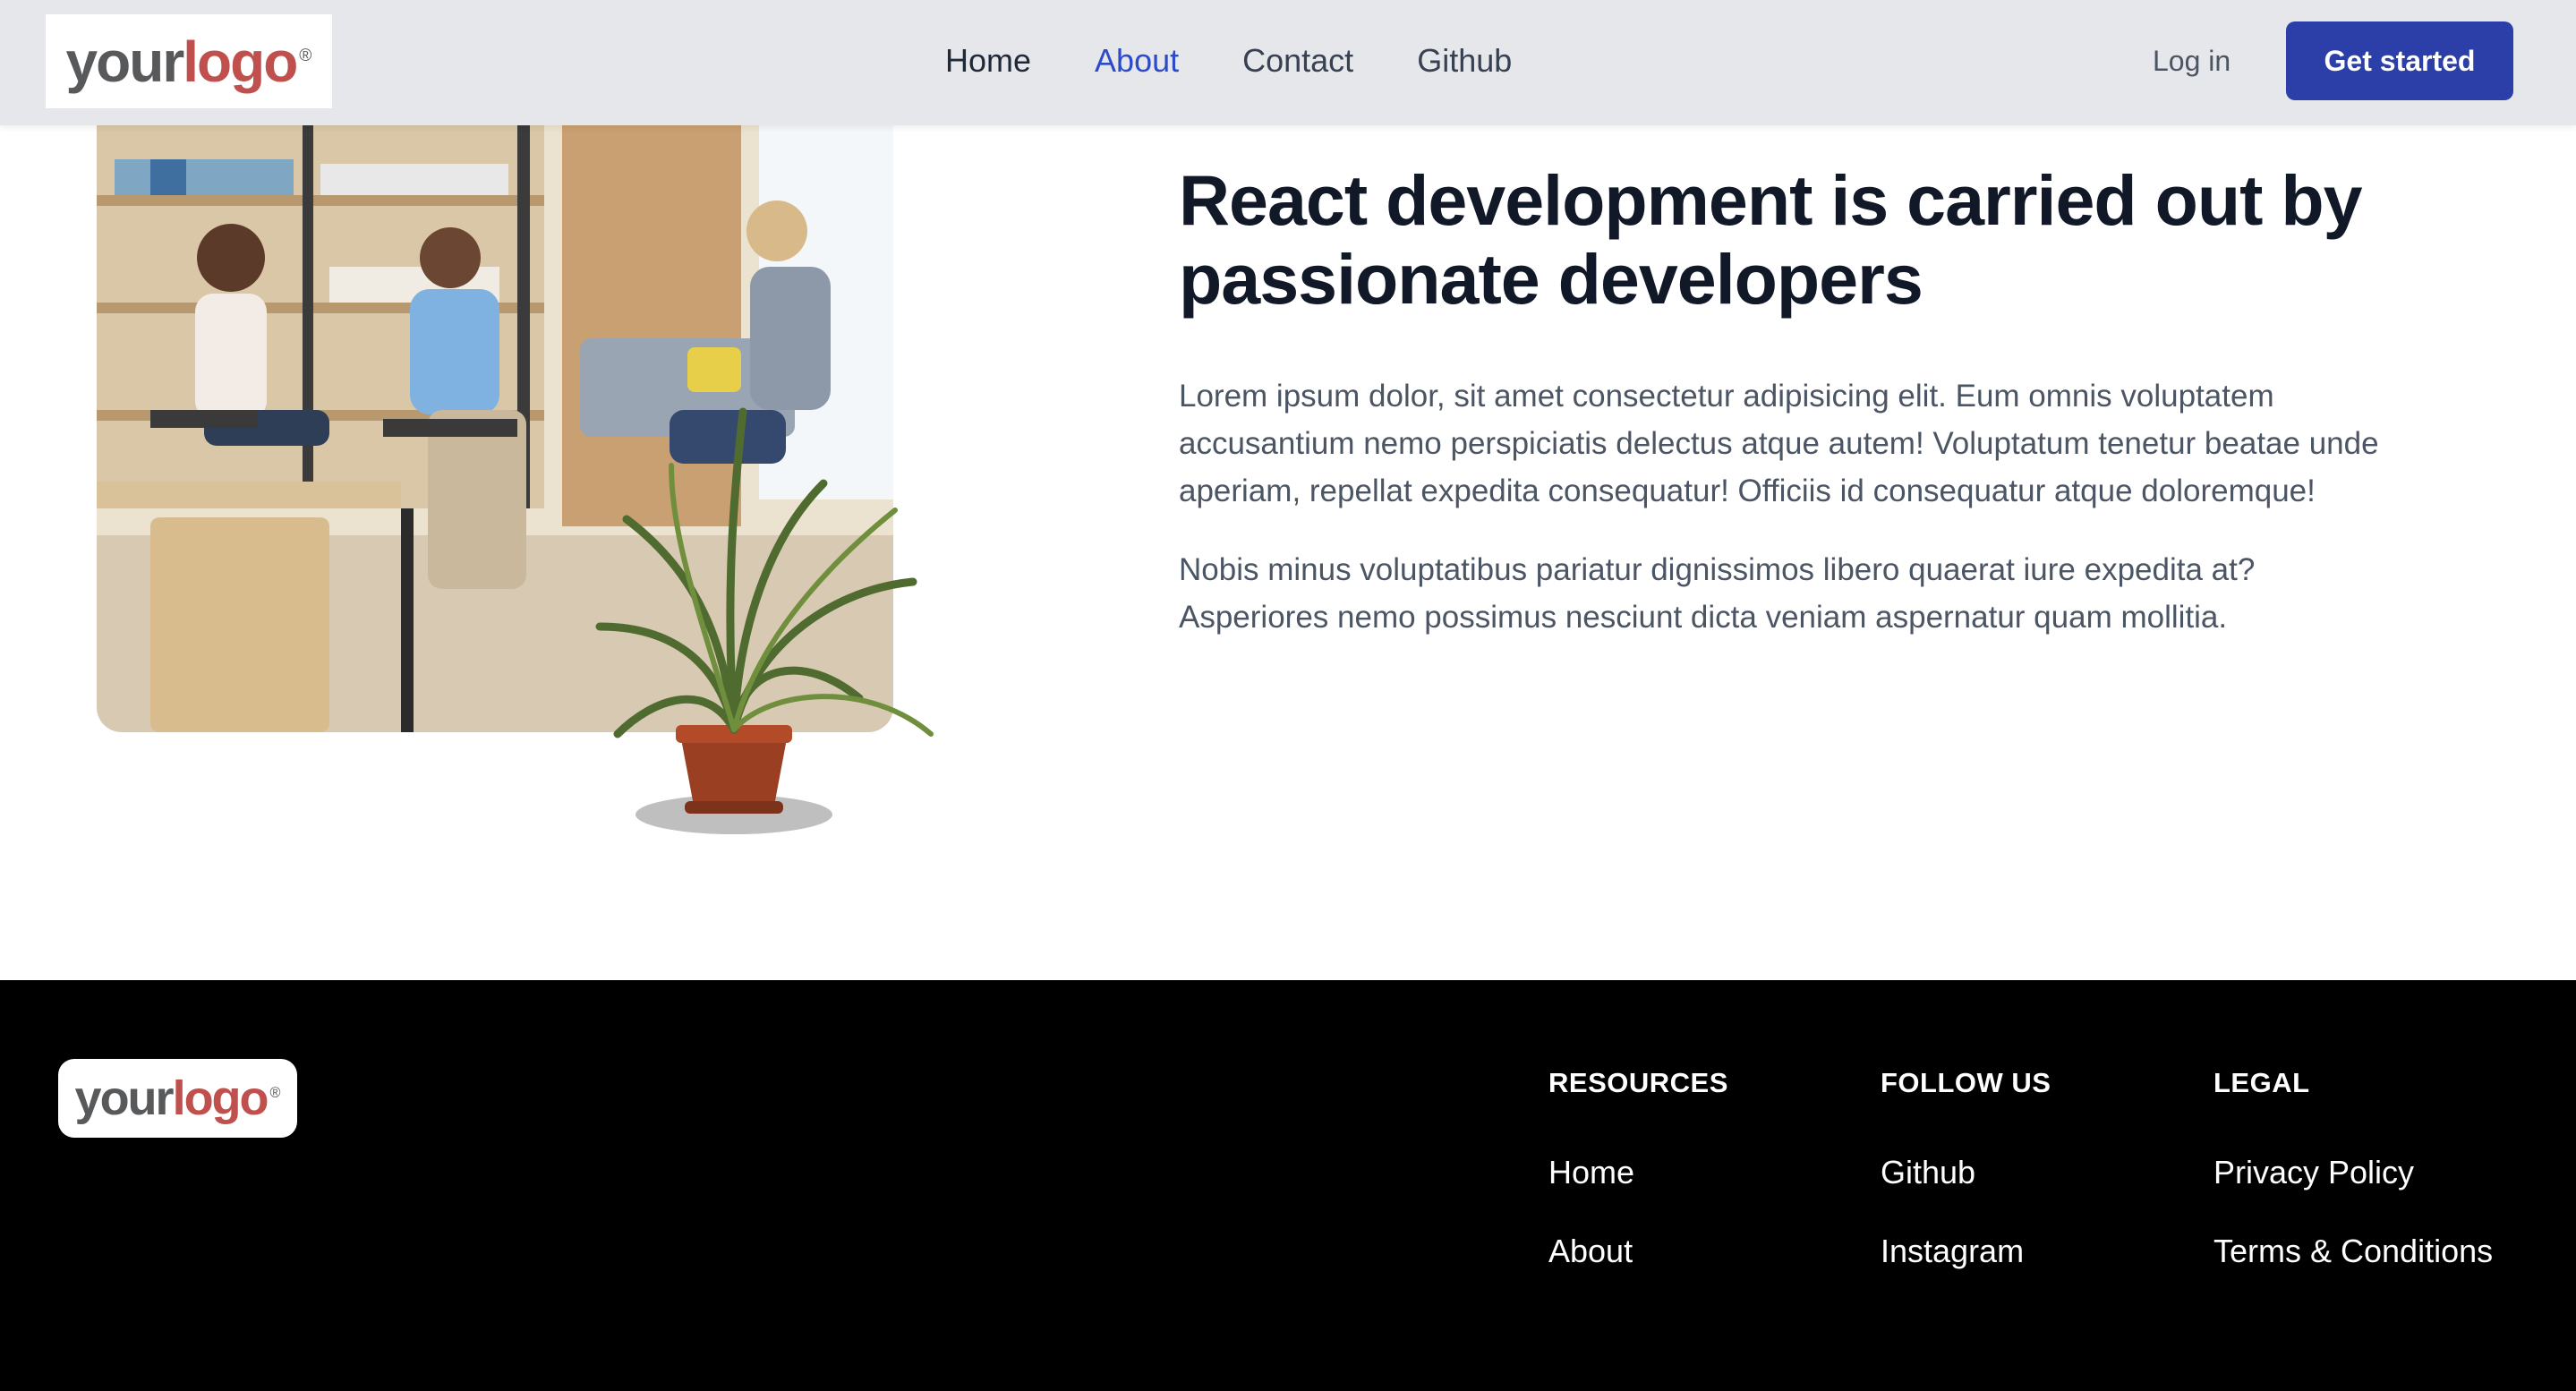 Image resolution: width=2576 pixels, height=1391 pixels. What do you see at coordinates (2353, 1251) in the screenshot?
I see `footer-link-terms-conditions: Terms & Conditions` at bounding box center [2353, 1251].